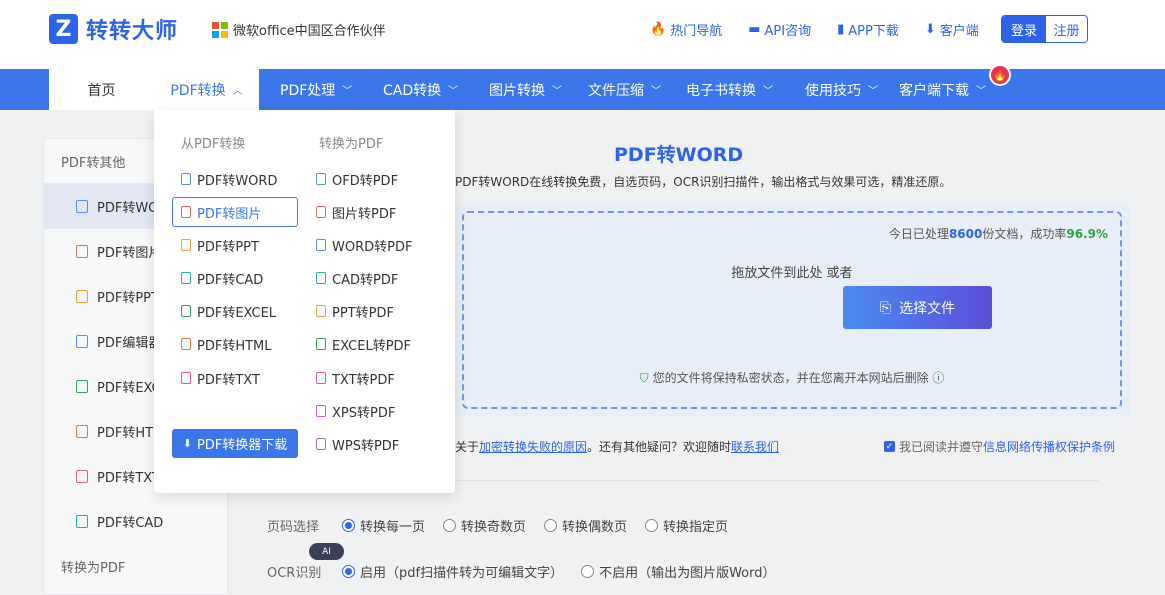 The height and width of the screenshot is (595, 1165). I want to click on menu-item-label: PDF转图片, so click(229, 214).